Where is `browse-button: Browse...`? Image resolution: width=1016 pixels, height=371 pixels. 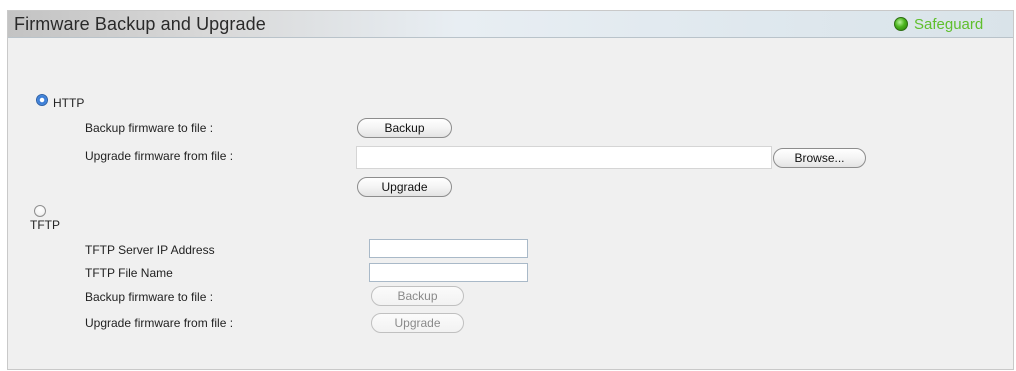 browse-button: Browse... is located at coordinates (819, 158).